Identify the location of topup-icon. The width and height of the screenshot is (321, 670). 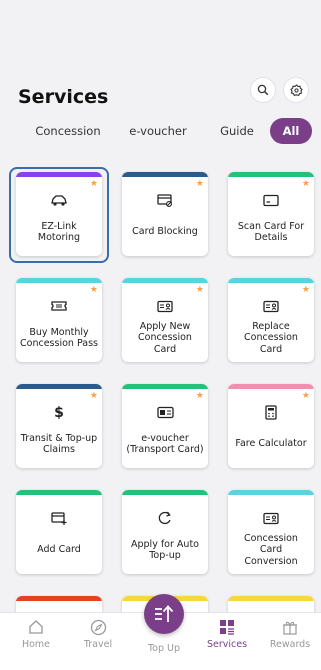
(164, 613).